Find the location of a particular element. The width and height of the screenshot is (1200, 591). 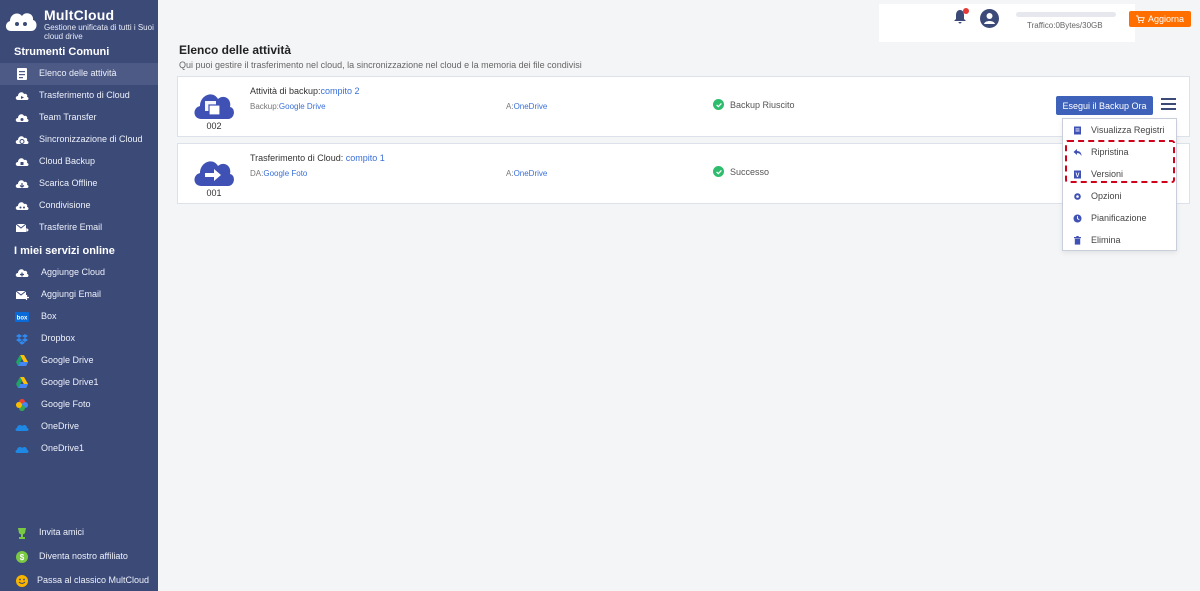

menu-item-view-logs: Visualizza Registri is located at coordinates (1119, 130).